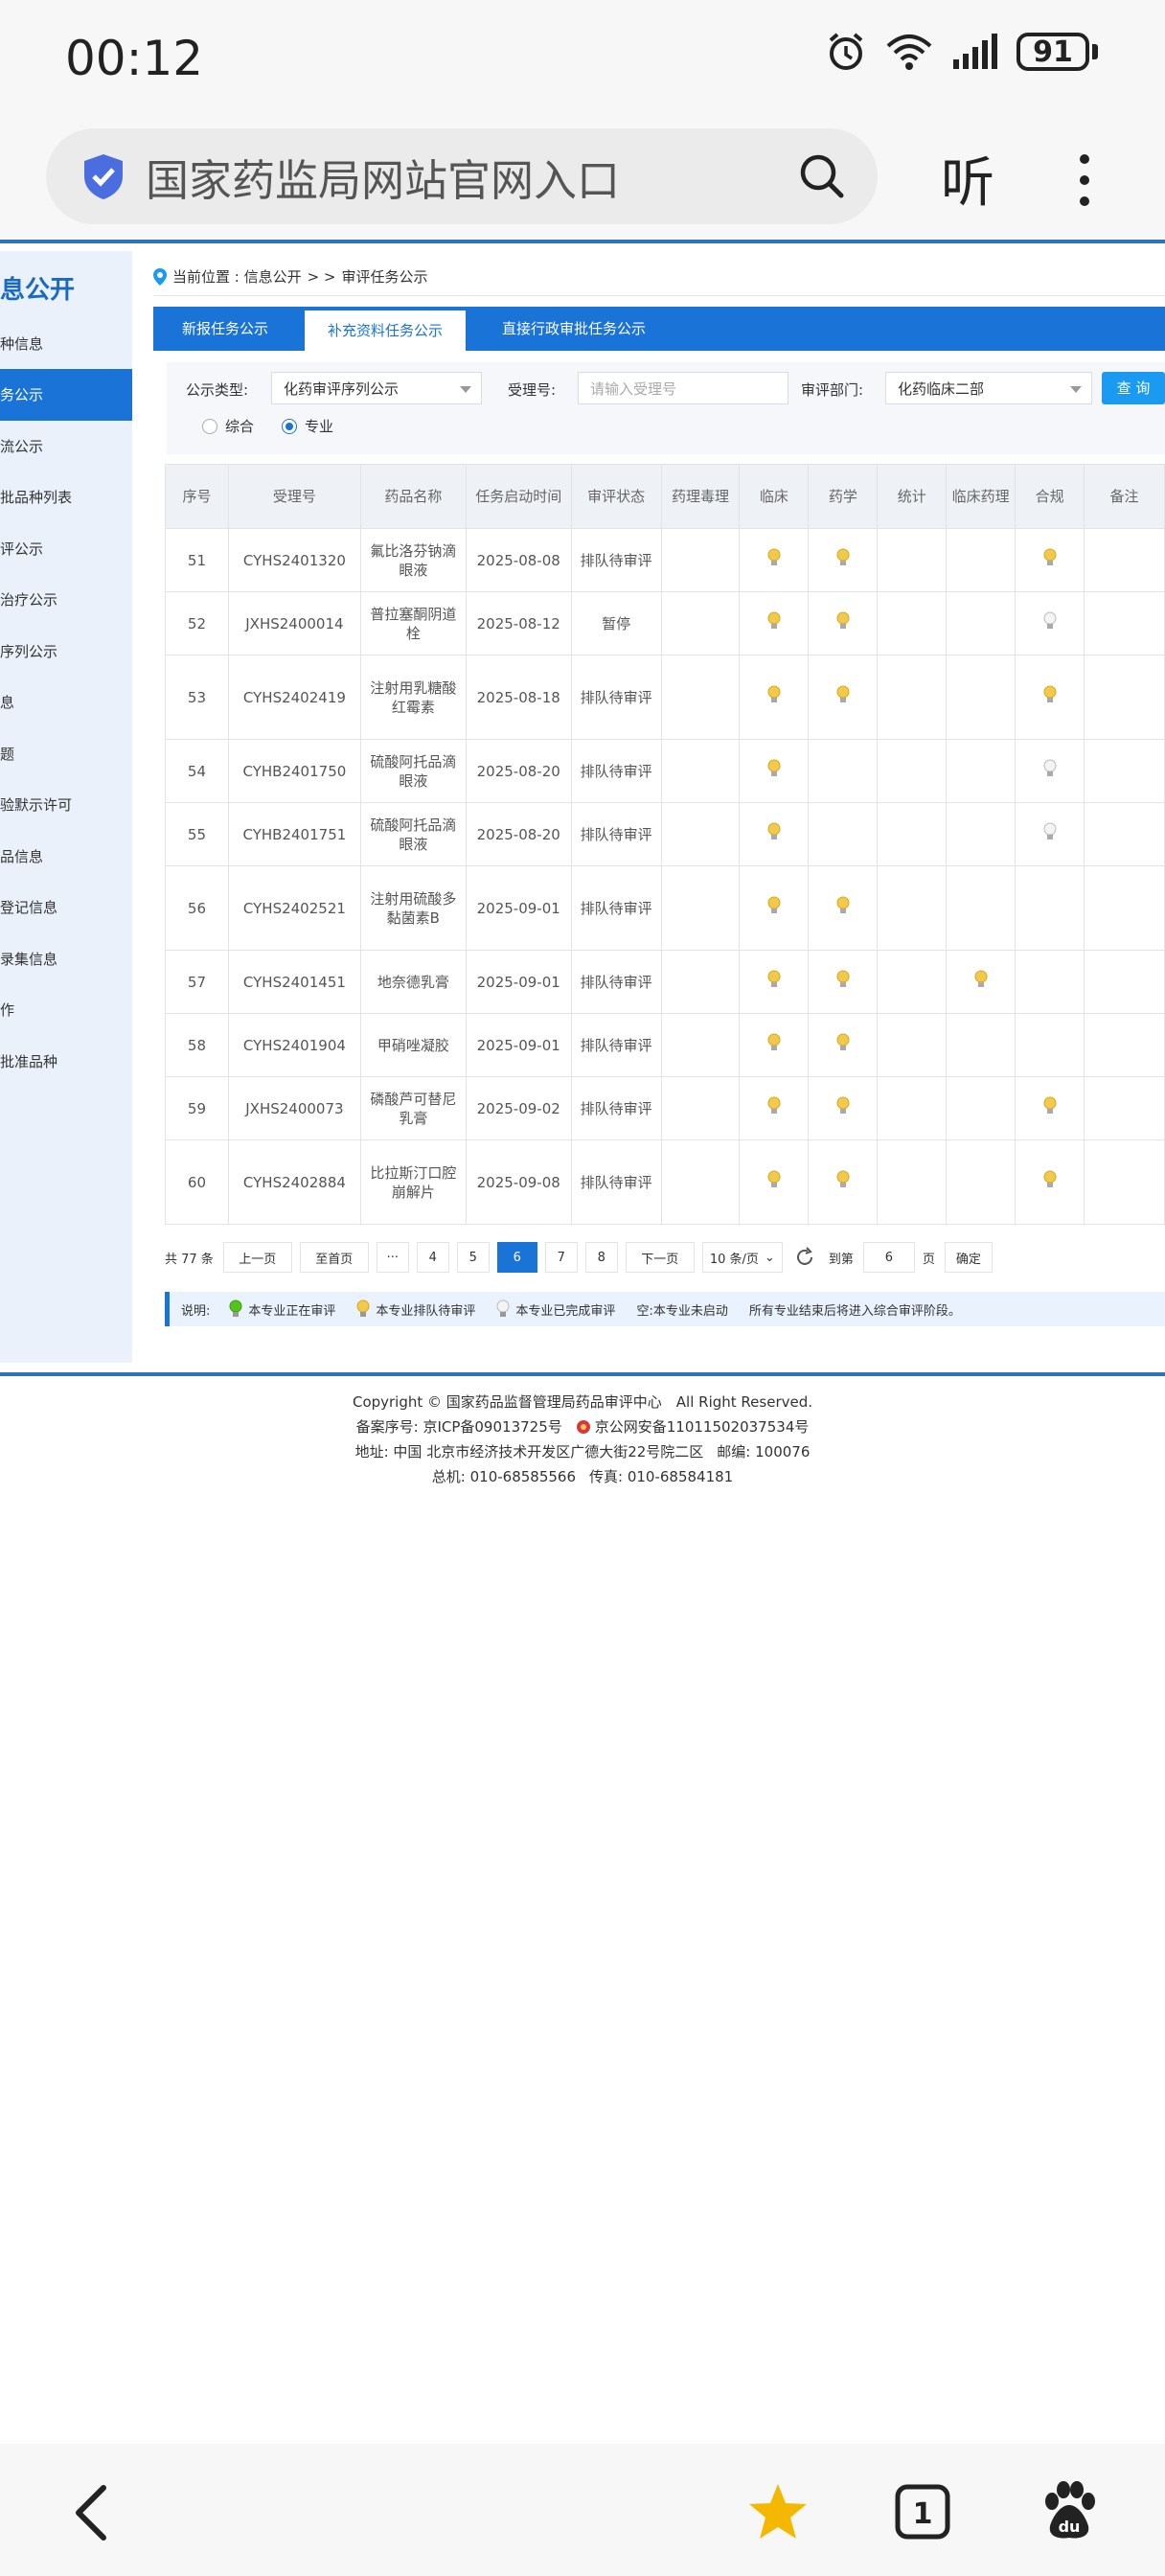 The height and width of the screenshot is (2576, 1165). Describe the element at coordinates (289, 426) in the screenshot. I see `radio-circle-selected` at that location.